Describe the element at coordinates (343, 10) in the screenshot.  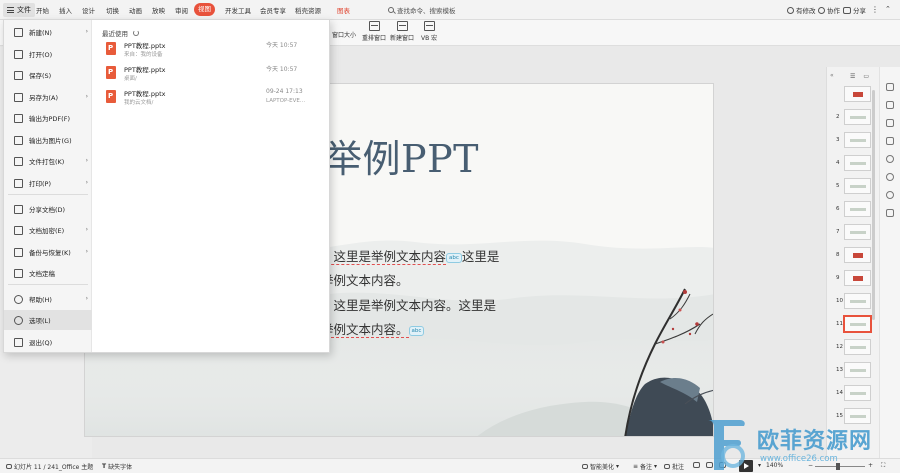
I see `tab-chart: 图表` at that location.